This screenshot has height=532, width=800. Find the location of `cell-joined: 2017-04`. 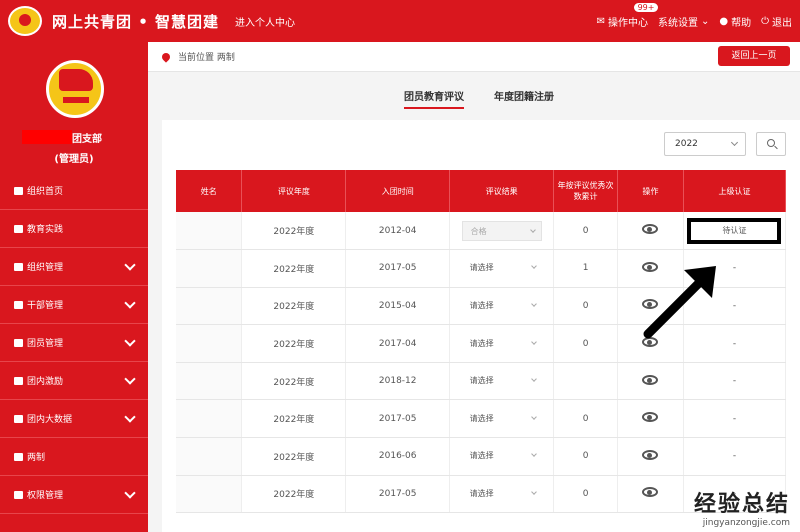

cell-joined: 2017-04 is located at coordinates (398, 343).